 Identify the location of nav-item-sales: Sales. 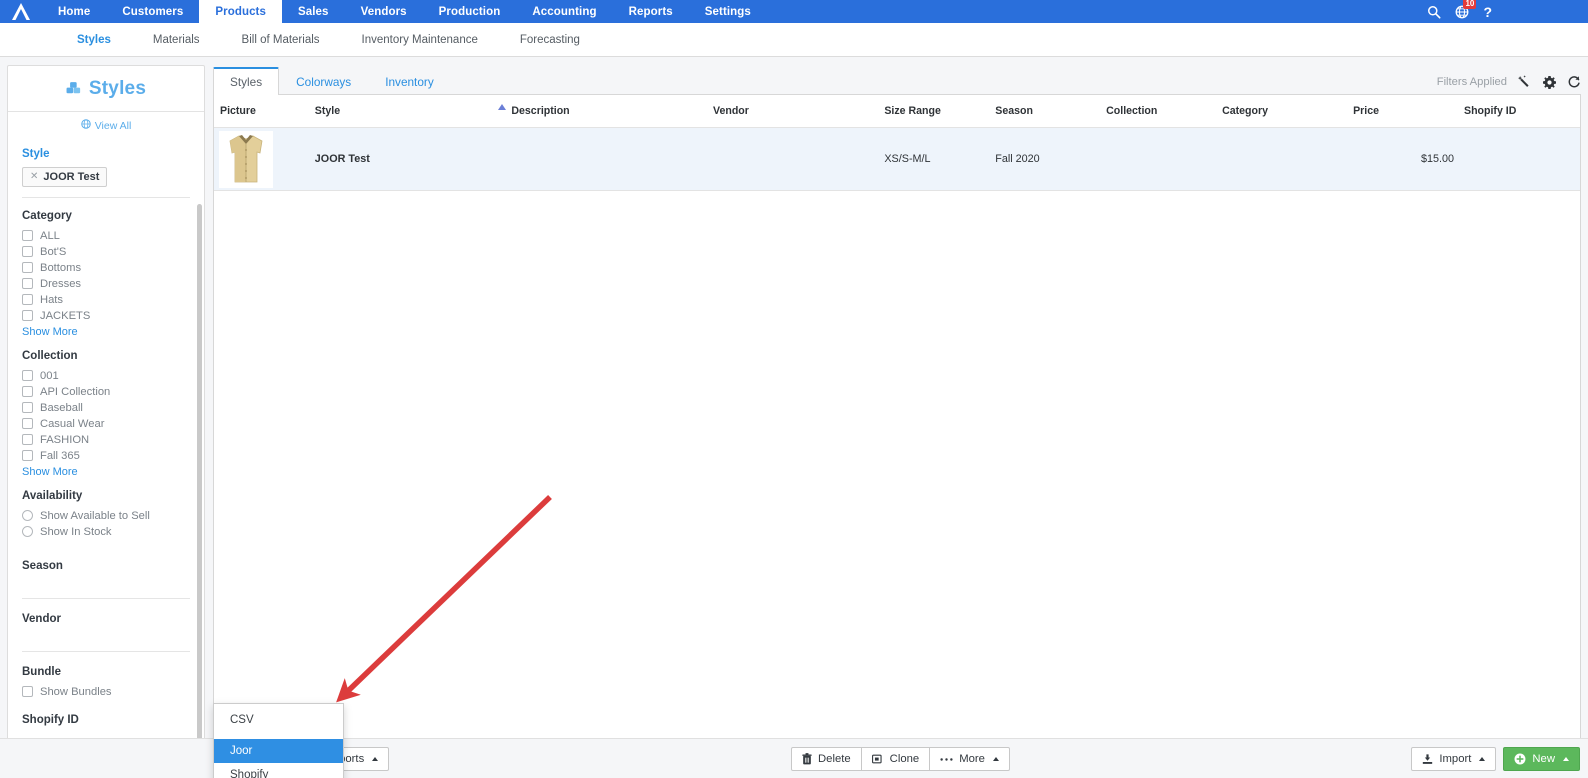
(313, 11).